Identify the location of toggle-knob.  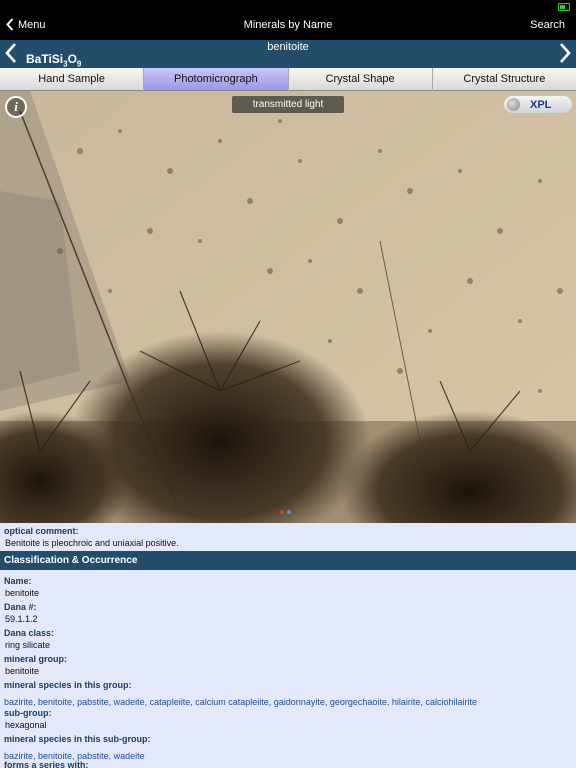
(513, 104).